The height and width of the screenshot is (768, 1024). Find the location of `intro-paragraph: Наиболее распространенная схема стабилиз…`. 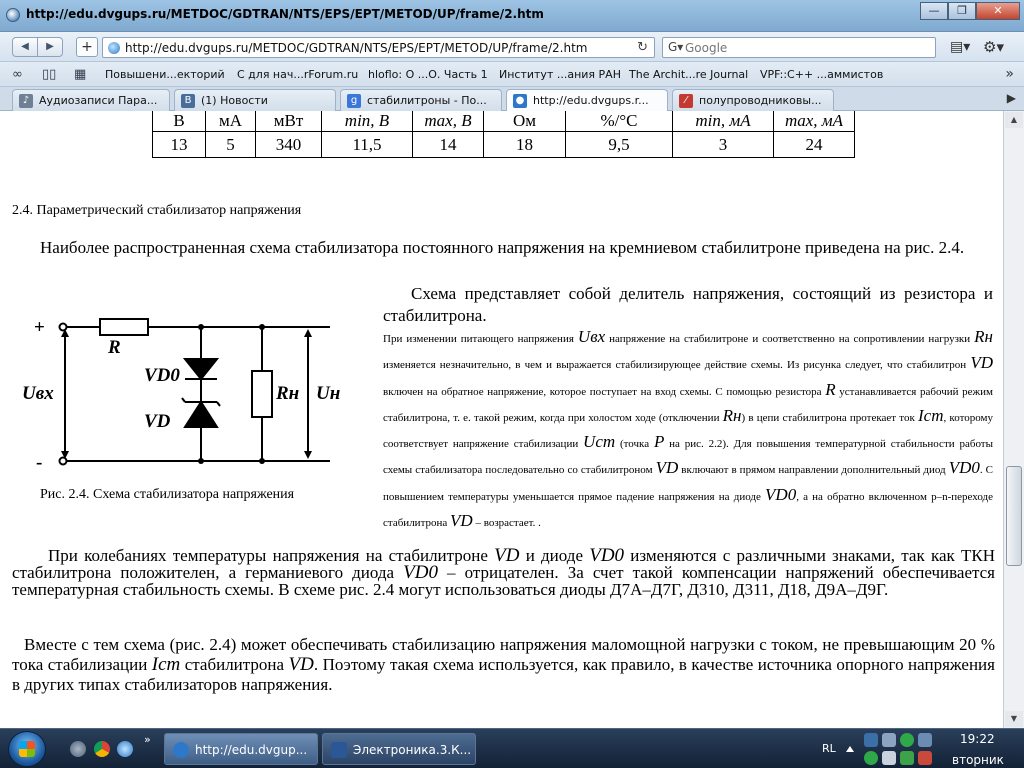

intro-paragraph: Наиболее распространенная схема стабилиз… is located at coordinates (502, 247).